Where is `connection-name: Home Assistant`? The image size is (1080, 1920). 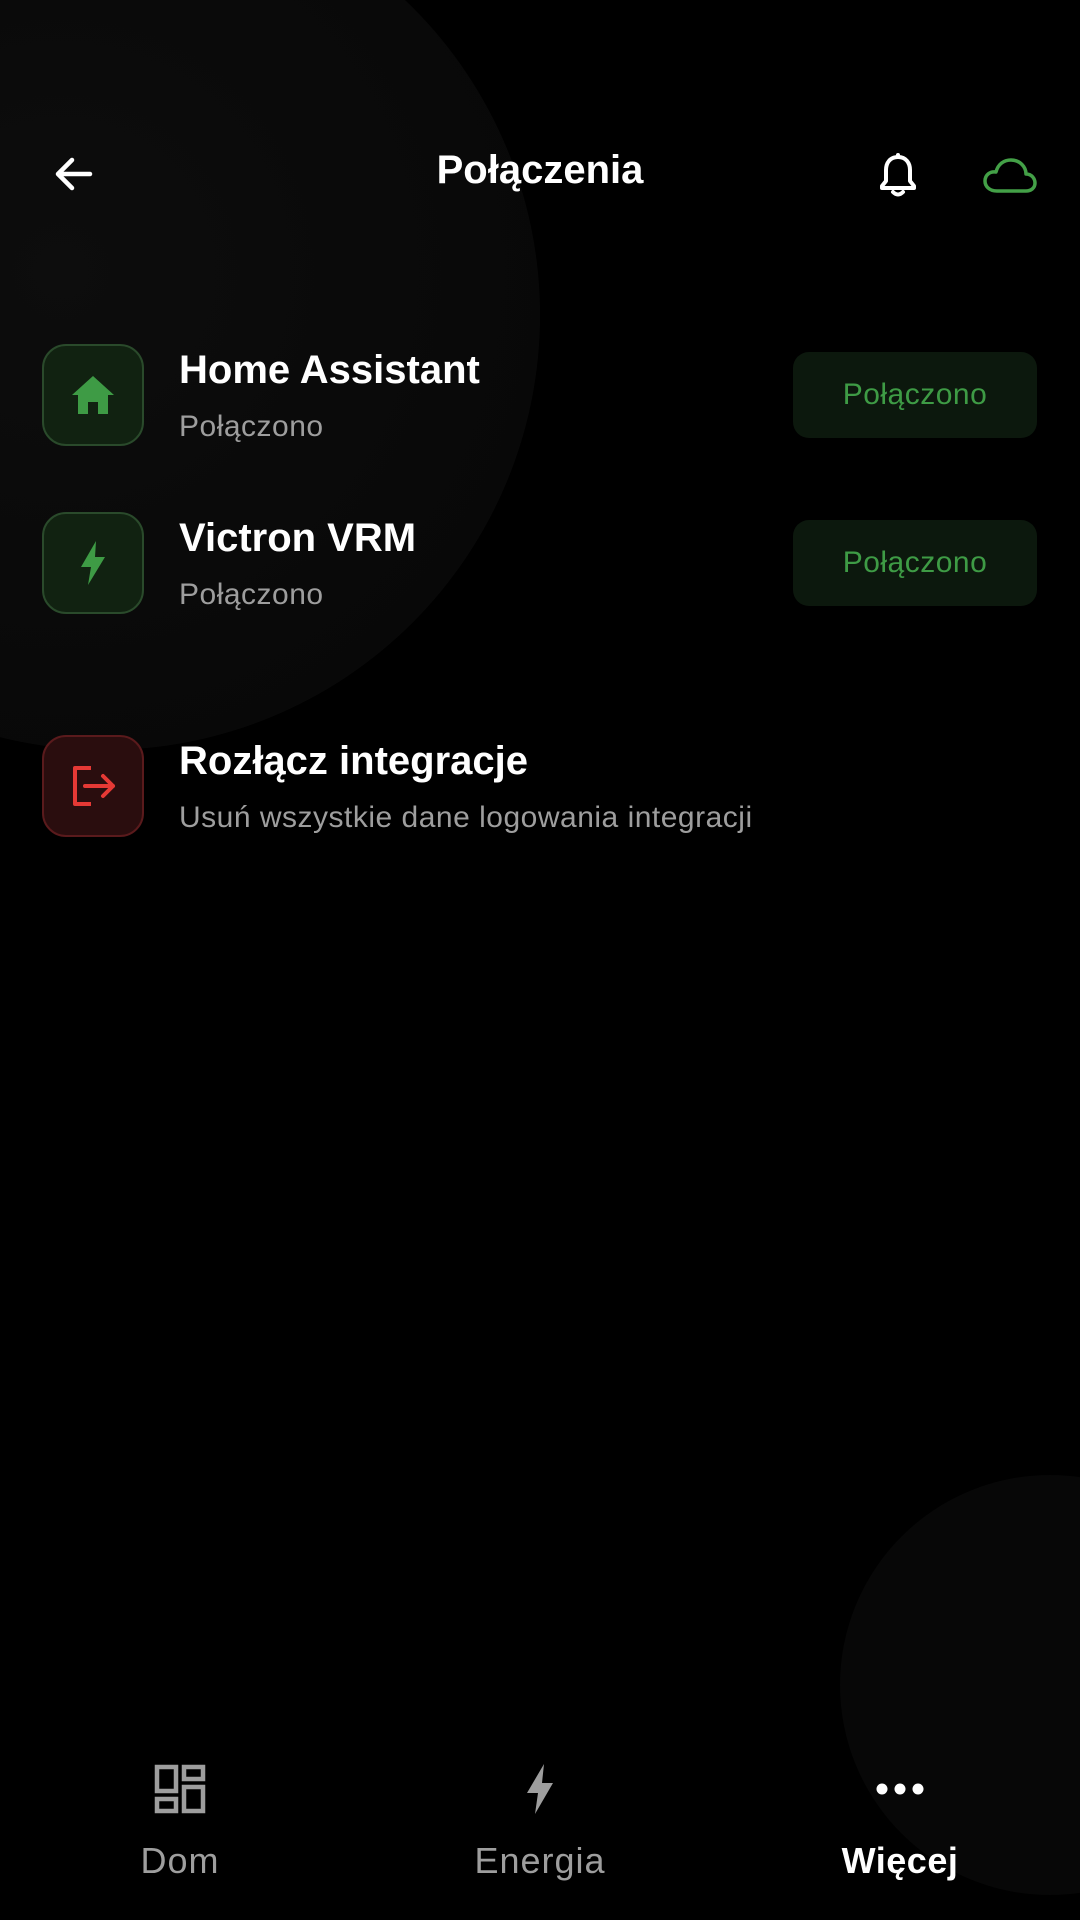
connection-name: Home Assistant is located at coordinates (329, 370).